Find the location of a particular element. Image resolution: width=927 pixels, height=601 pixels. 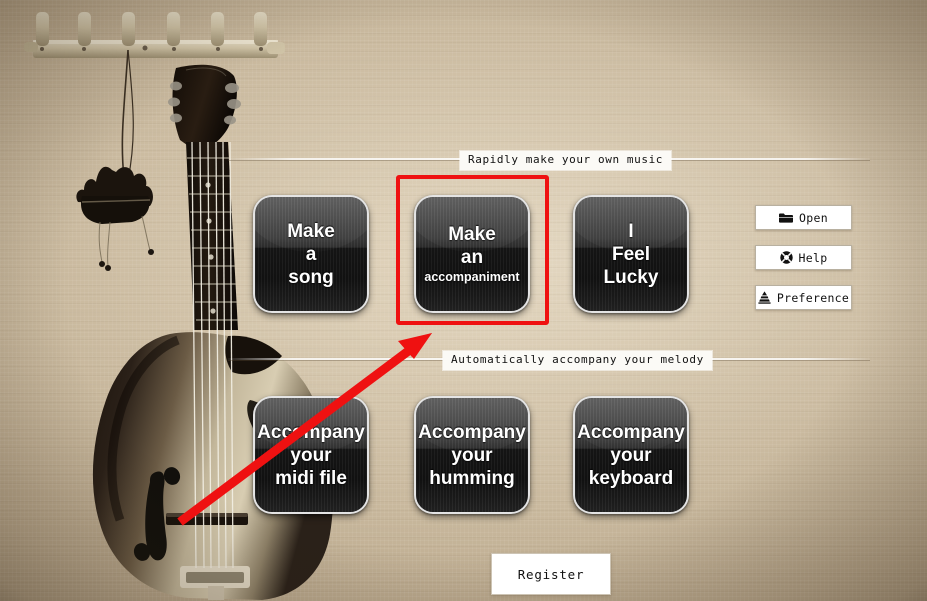

tile-line-3: midi file is located at coordinates (311, 478).